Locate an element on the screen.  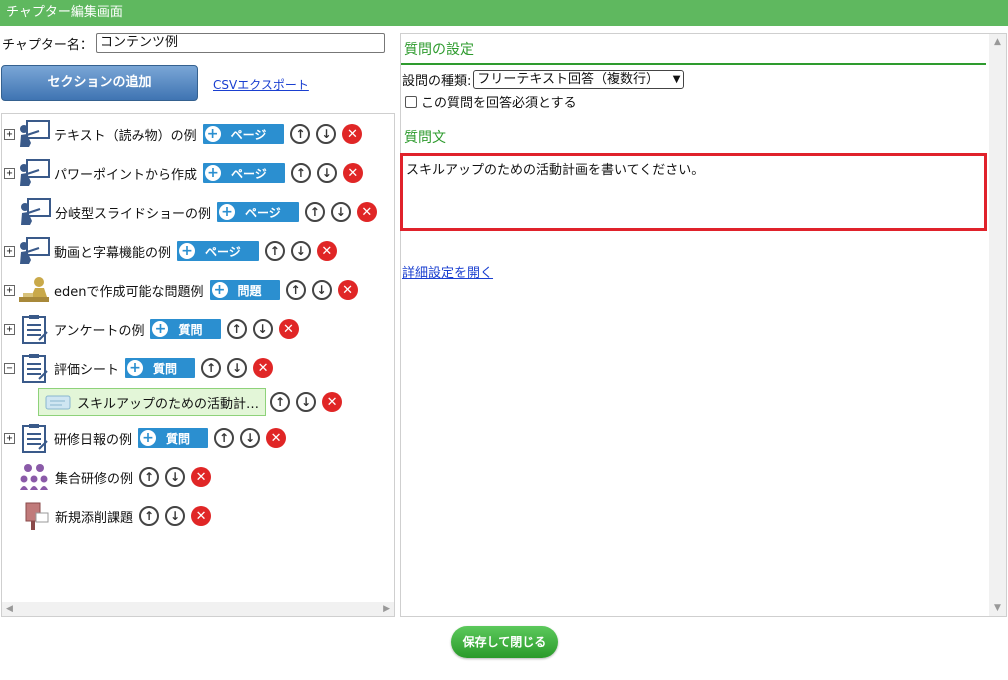
tree-node: + テキスト（読み物）の例 + ページ ↑ ↓ ✕ is located at coordinates (183, 134).